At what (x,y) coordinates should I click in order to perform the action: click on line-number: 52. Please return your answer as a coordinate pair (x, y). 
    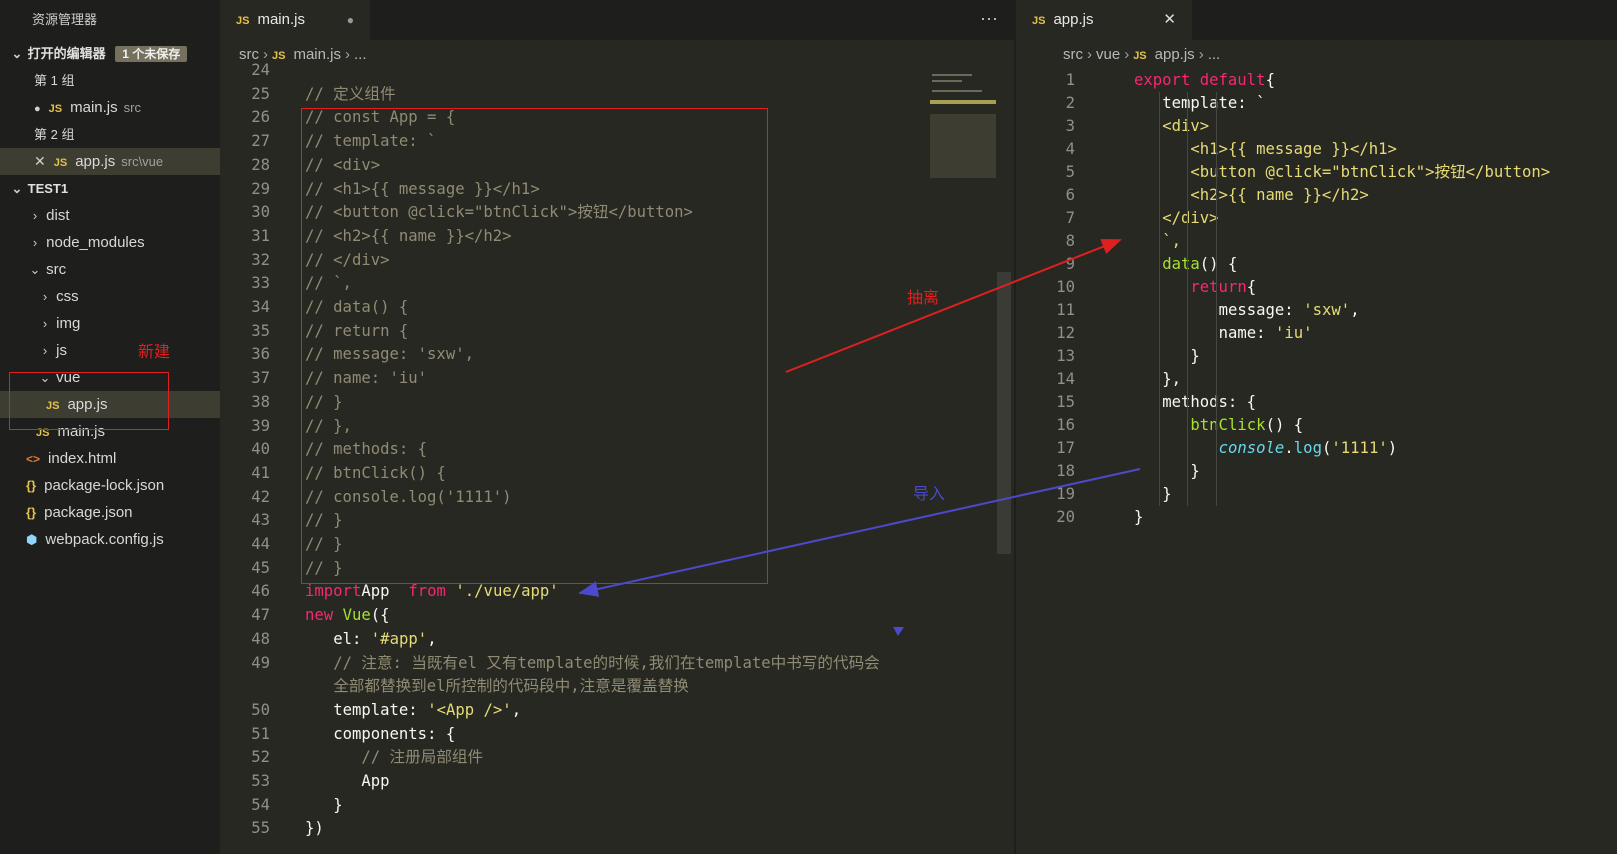
    Looking at the image, I should click on (260, 757).